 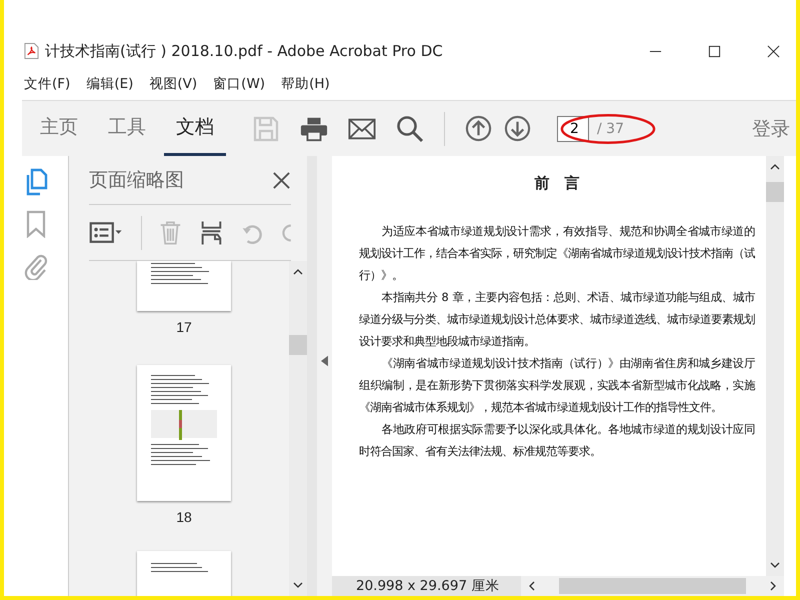 I want to click on paperclip-icon, so click(x=36, y=266).